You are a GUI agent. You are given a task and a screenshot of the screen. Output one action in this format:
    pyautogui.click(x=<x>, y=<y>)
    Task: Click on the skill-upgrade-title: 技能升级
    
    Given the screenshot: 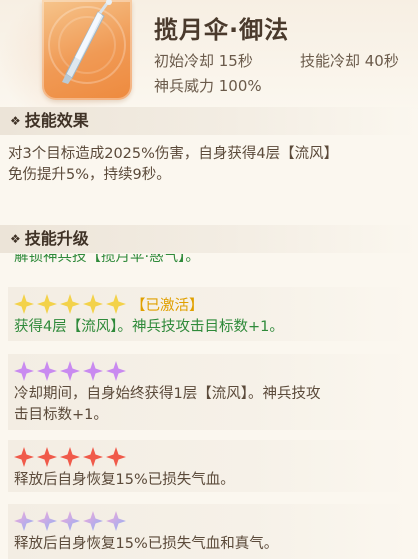 What is the action you would take?
    pyautogui.click(x=56, y=238)
    